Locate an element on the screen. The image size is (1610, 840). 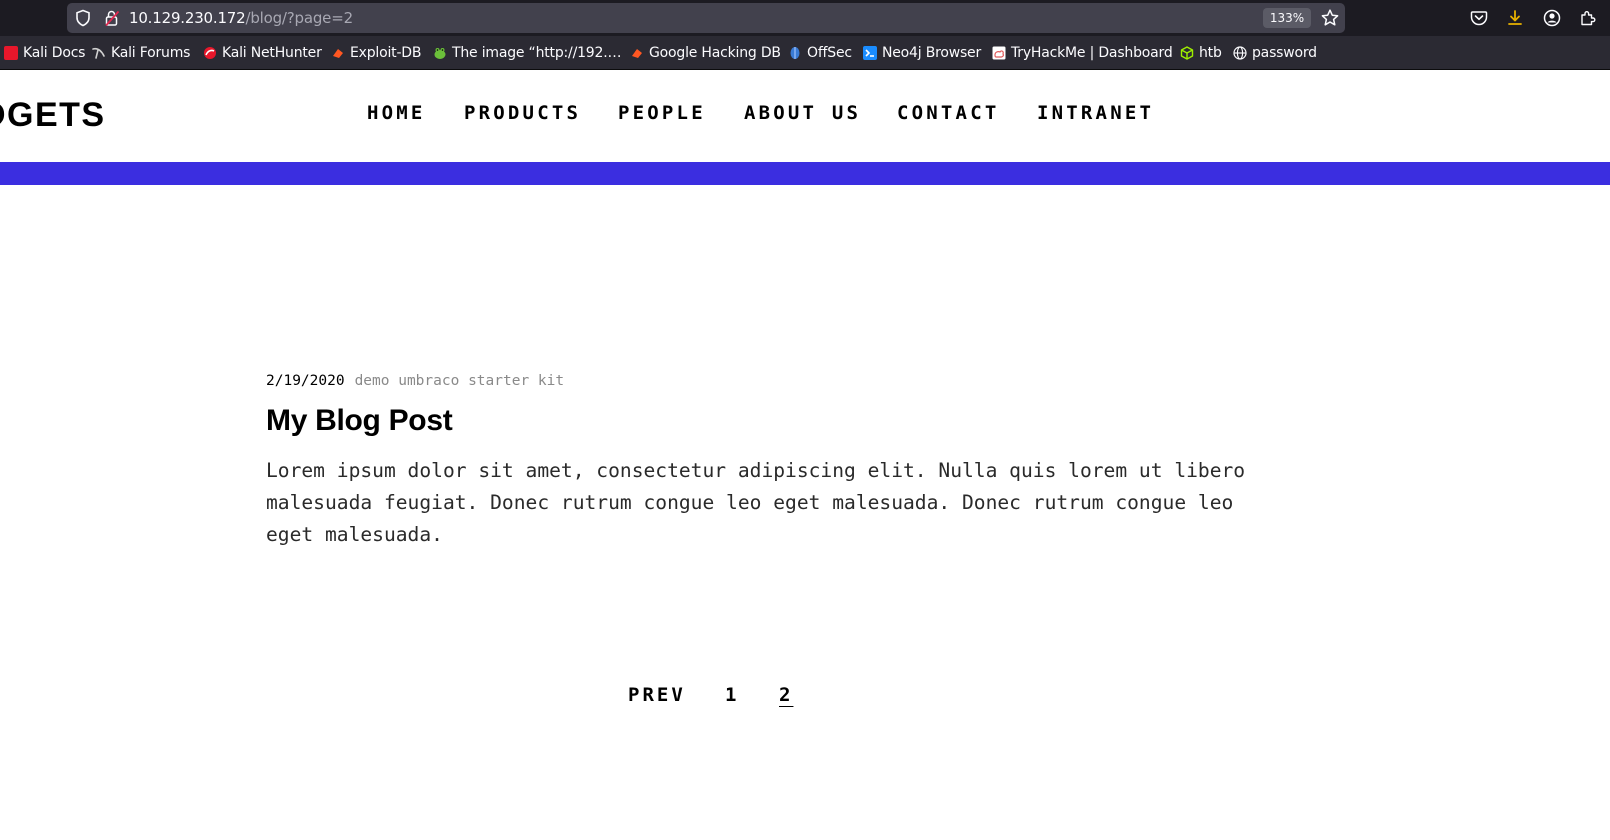
bookmark-label: Kali NetHunter is located at coordinates (272, 53).